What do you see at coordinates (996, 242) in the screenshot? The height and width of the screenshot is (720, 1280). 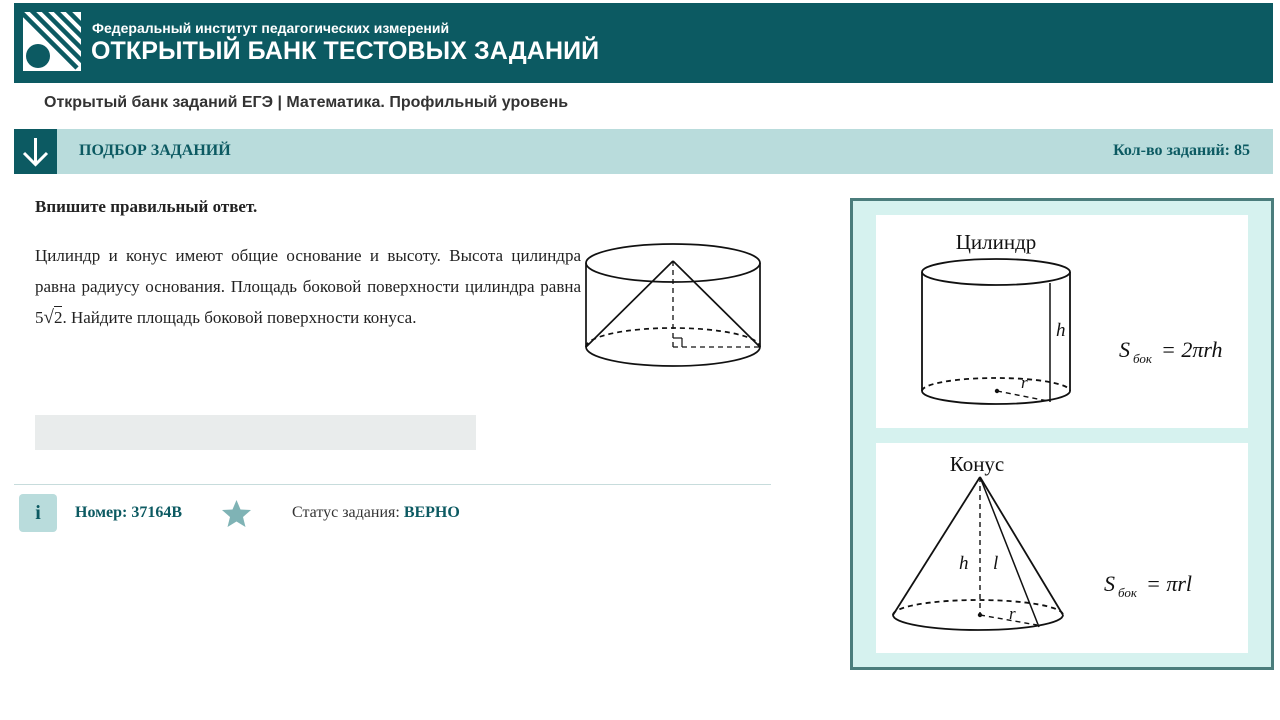 I see `cylinder-title: Цилиндр` at bounding box center [996, 242].